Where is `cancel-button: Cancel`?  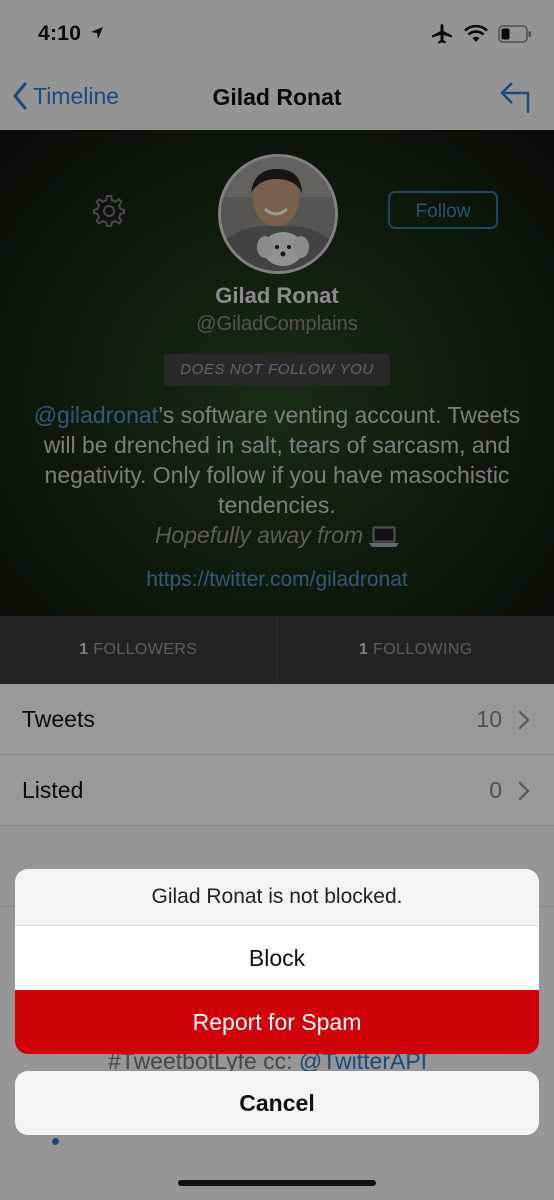
cancel-button: Cancel is located at coordinates (277, 1103).